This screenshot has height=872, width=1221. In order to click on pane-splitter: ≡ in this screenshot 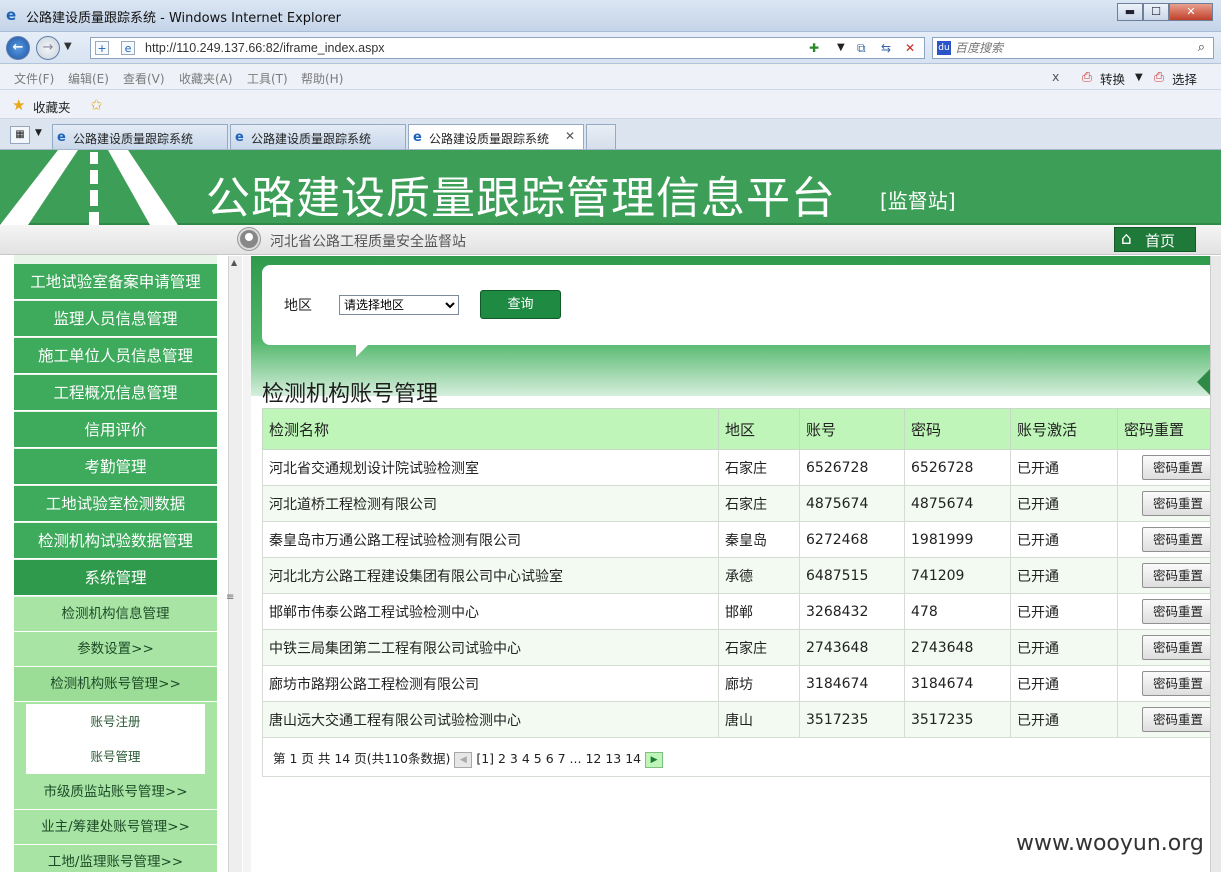, I will do `click(238, 564)`.